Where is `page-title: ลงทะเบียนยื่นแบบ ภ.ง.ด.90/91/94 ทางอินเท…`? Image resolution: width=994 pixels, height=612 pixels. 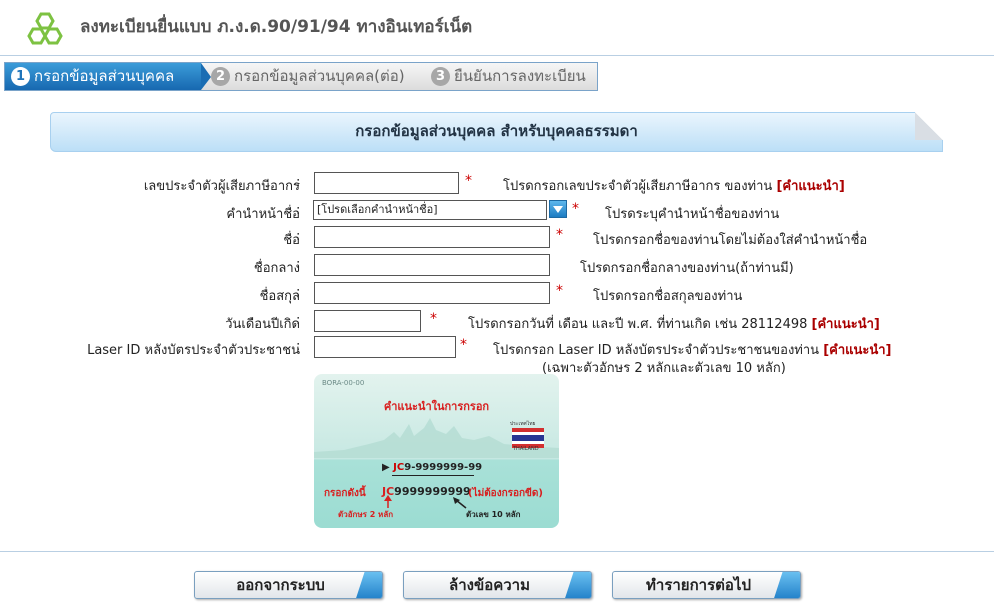 page-title: ลงทะเบียนยื่นแบบ ภ.ง.ด.90/91/94 ทางอินเท… is located at coordinates (276, 27).